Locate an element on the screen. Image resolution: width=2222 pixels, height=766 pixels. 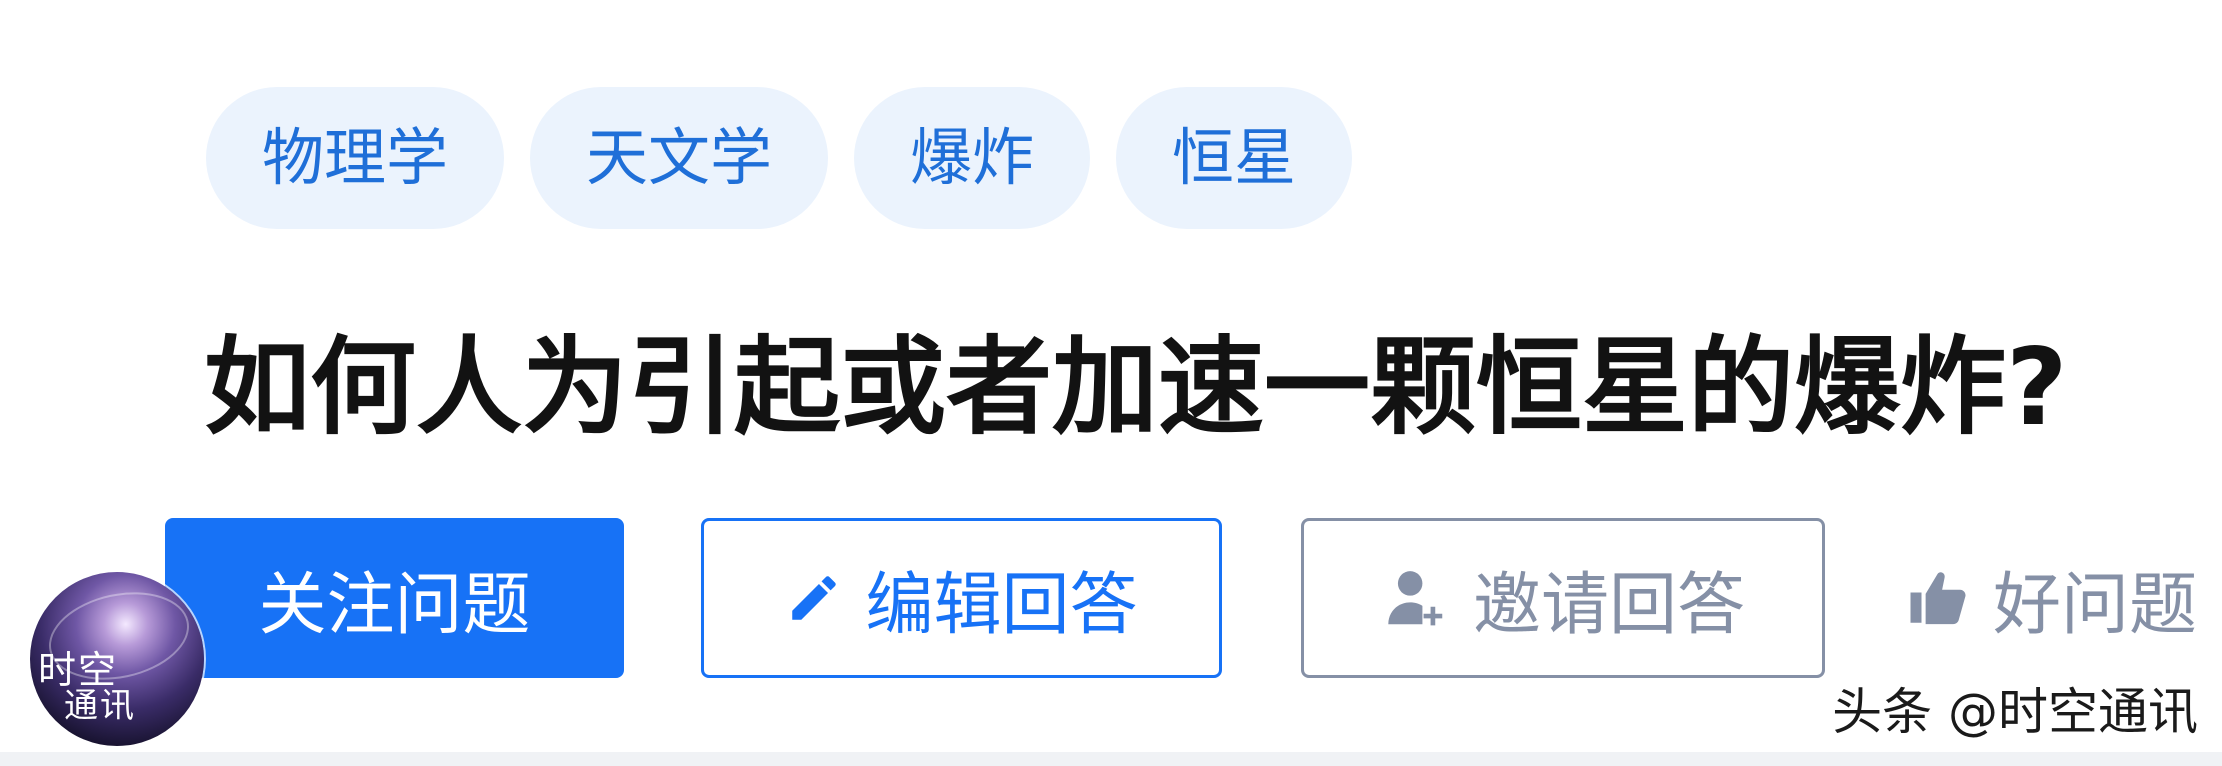
watermark-text: 头条 @时空通讯 is located at coordinates (2015, 712).